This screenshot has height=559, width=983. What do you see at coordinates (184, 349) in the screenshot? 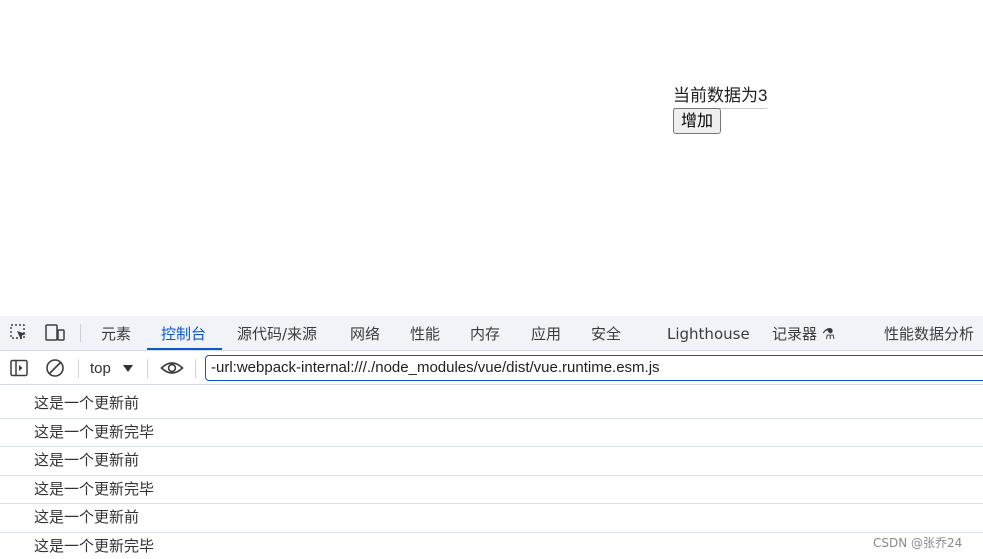
I see `active-tab-indicator` at bounding box center [184, 349].